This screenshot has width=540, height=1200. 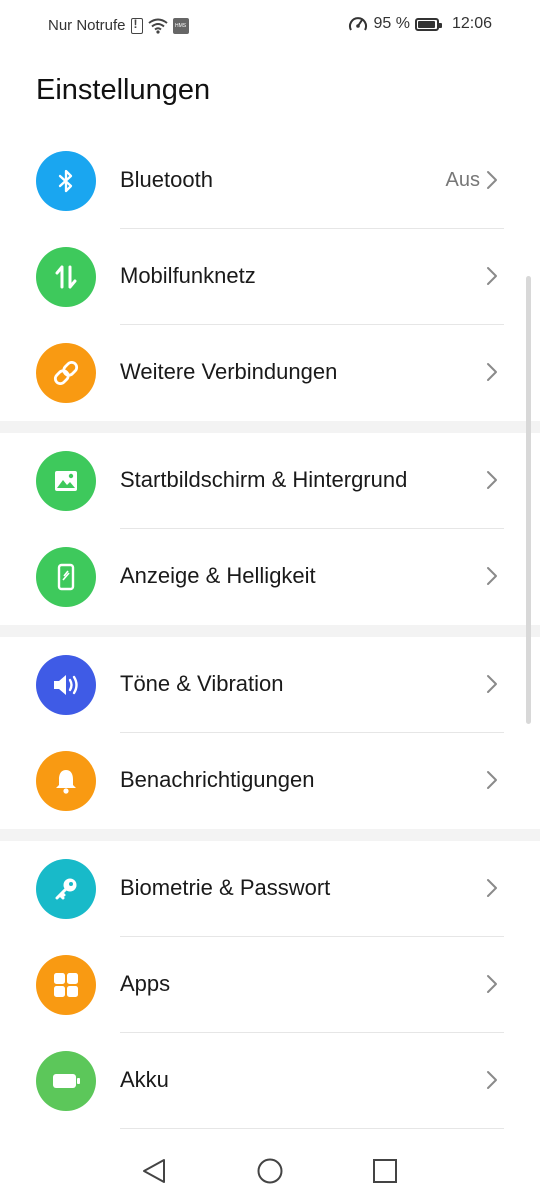 What do you see at coordinates (66, 277) in the screenshot?
I see `mobile-data-icon` at bounding box center [66, 277].